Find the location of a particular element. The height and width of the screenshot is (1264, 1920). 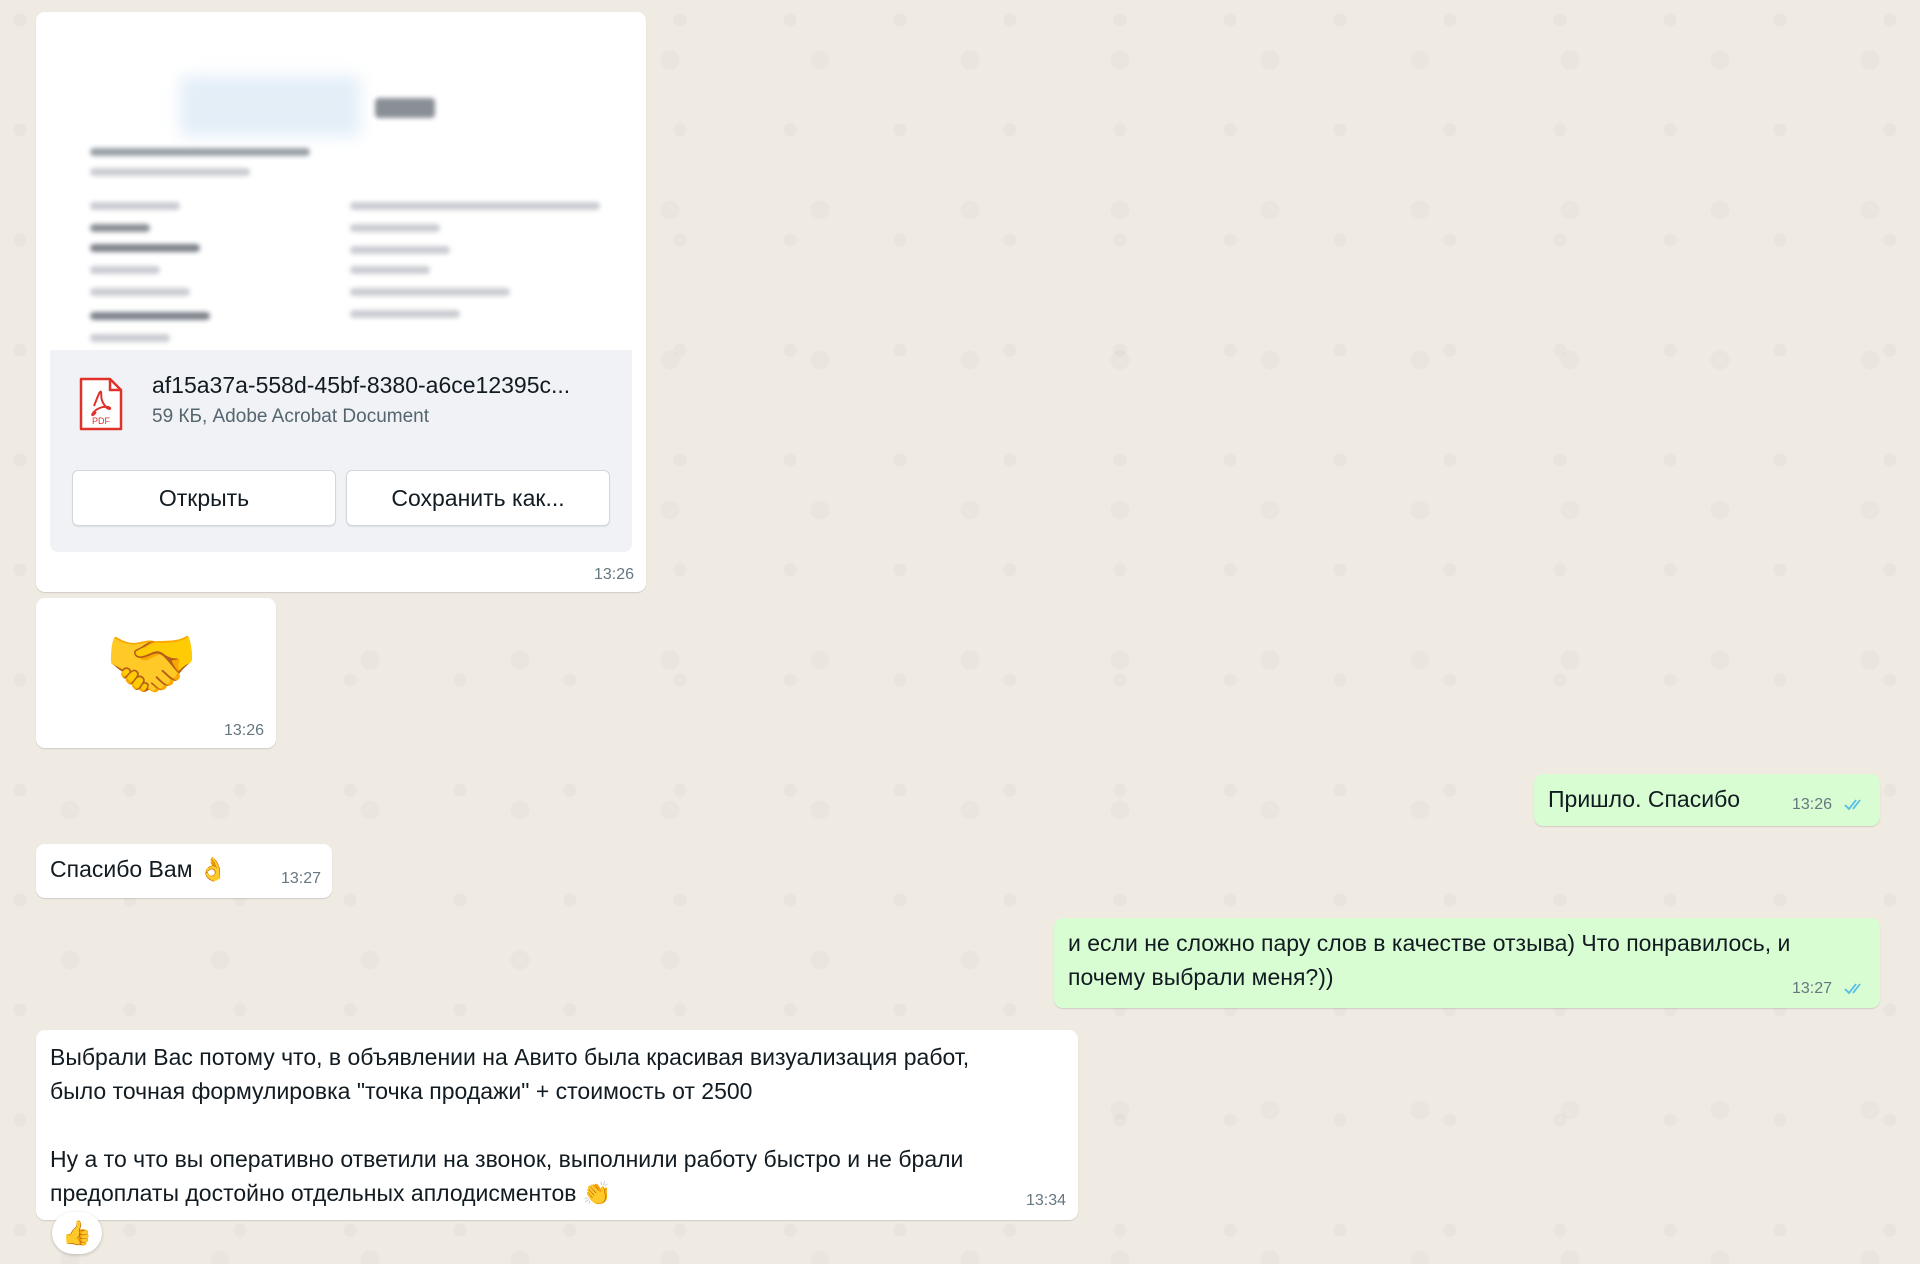

message-text: Пришло. Спасибо is located at coordinates (1644, 799).